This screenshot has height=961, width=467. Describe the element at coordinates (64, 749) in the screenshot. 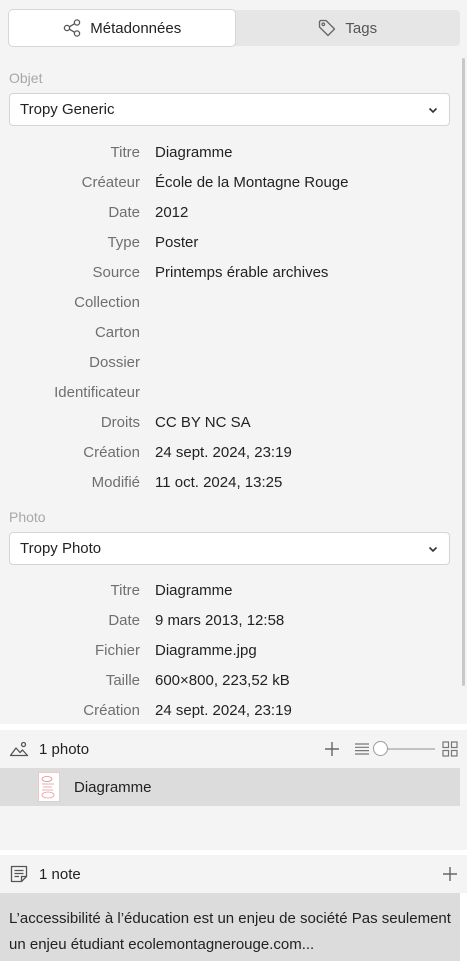

I see `photos-count: 1 photo` at that location.